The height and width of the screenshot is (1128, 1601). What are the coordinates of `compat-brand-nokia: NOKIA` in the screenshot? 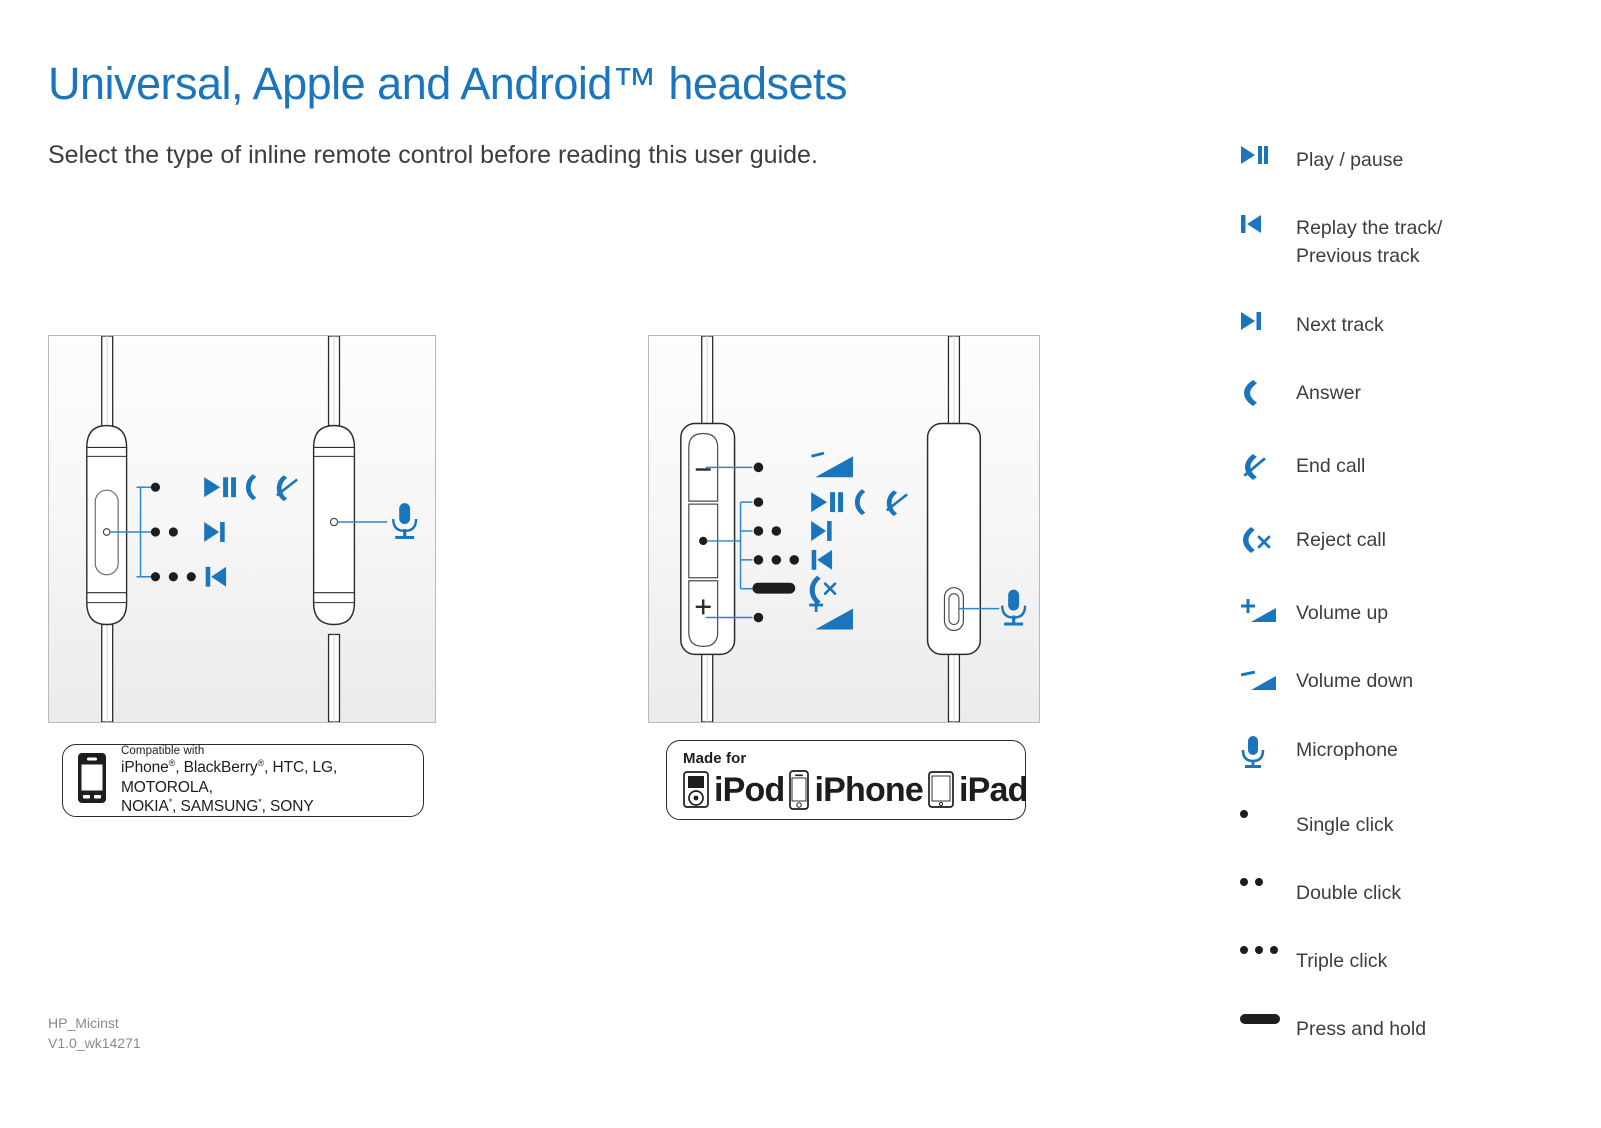 It's located at (145, 807).